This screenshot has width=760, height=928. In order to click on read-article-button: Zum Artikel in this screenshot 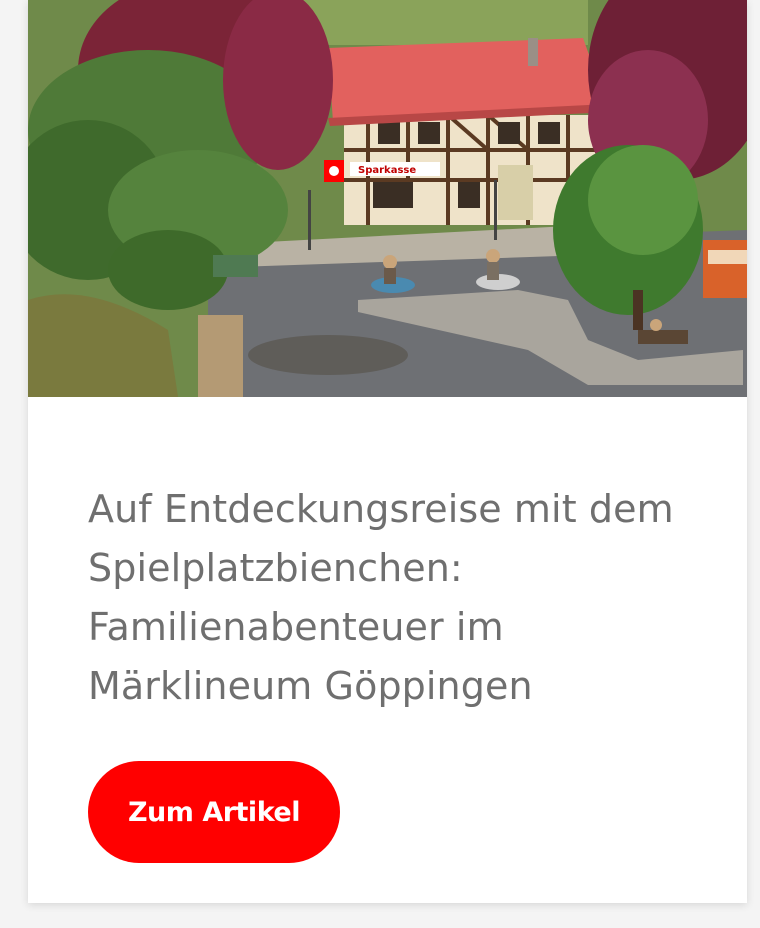, I will do `click(214, 812)`.